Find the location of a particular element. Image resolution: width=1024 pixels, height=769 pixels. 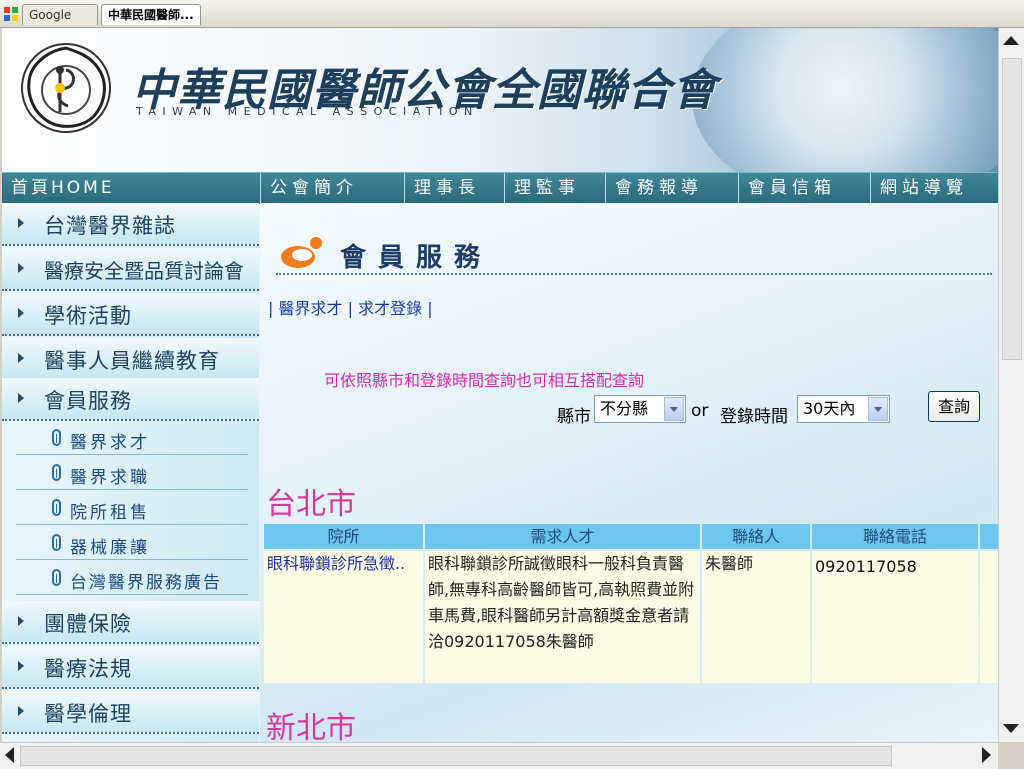

subitem-service-ads: 台灣醫界服務廣告 is located at coordinates (132, 578).